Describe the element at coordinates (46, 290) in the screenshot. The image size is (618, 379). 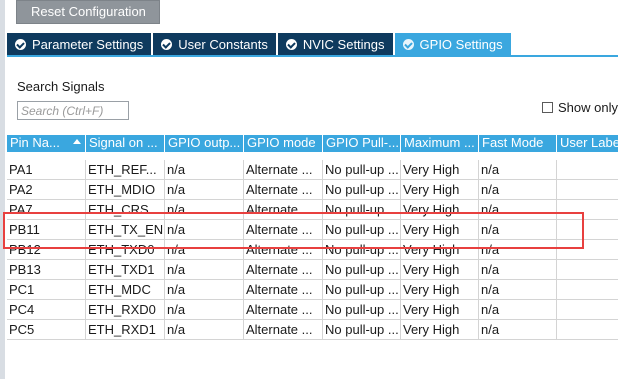
I see `cell-pin-name: PC1` at that location.